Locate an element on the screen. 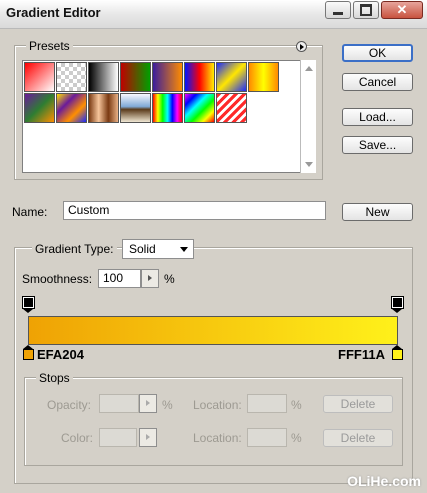 Image resolution: width=427 pixels, height=493 pixels. stops-legend: Stops is located at coordinates (54, 378).